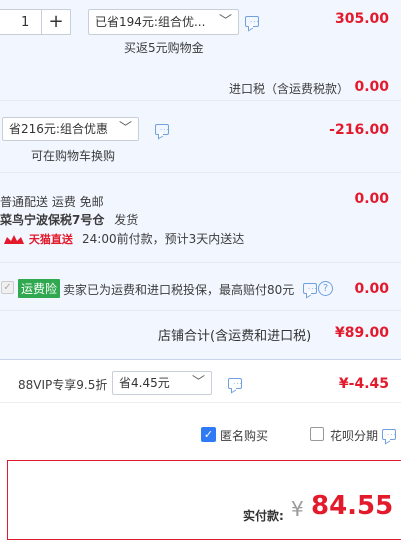 The image size is (401, 540). What do you see at coordinates (164, 48) in the screenshot?
I see `rebate-text: 买返5元购物金` at bounding box center [164, 48].